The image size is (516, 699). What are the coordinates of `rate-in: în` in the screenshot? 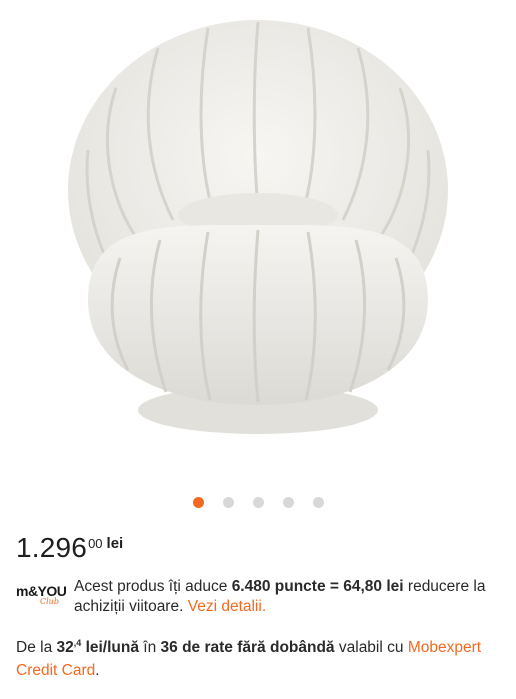 It's located at (150, 647).